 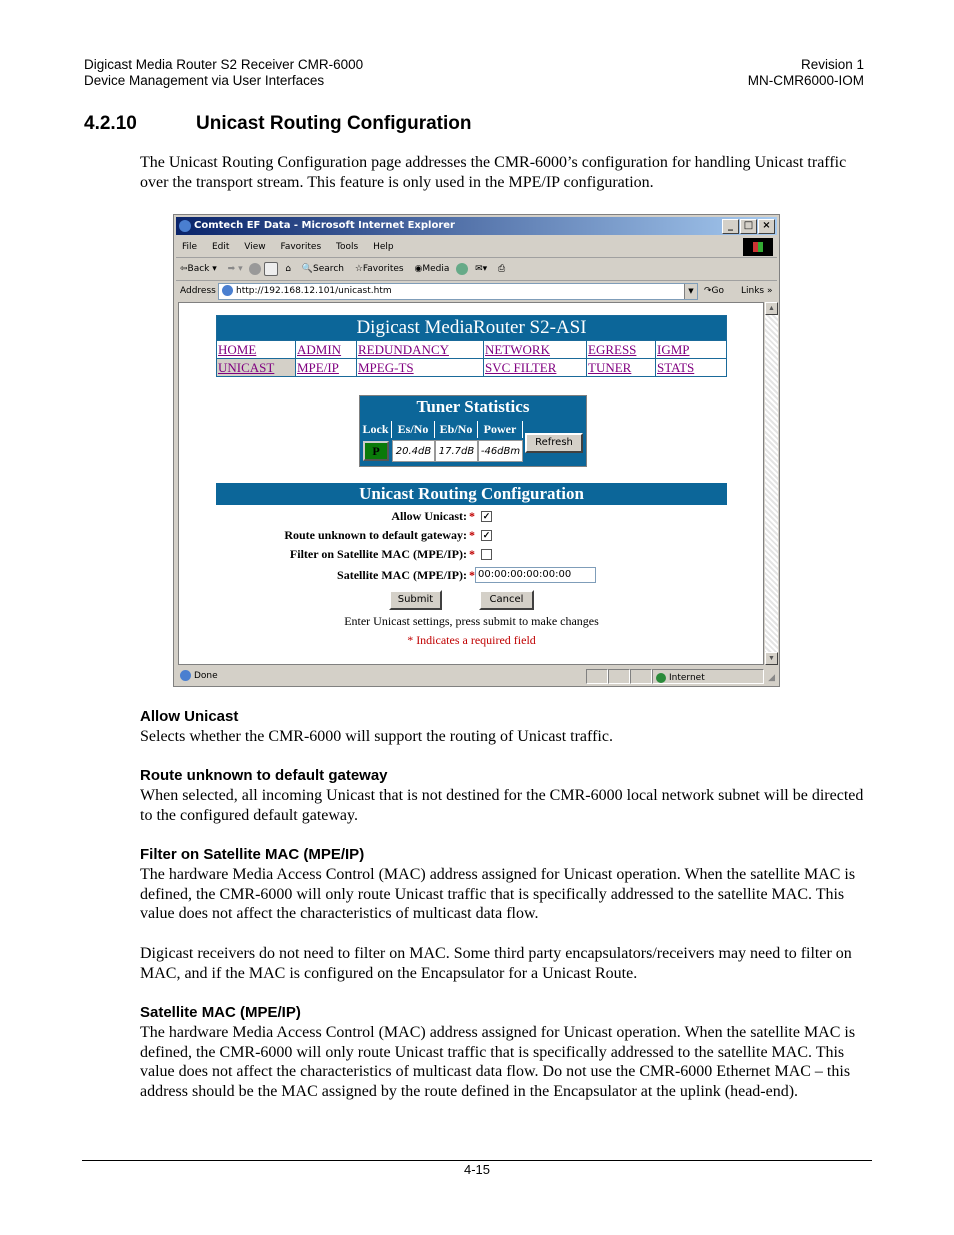 What do you see at coordinates (318, 367) in the screenshot?
I see `nav-mpe-ip: MPE/IP` at bounding box center [318, 367].